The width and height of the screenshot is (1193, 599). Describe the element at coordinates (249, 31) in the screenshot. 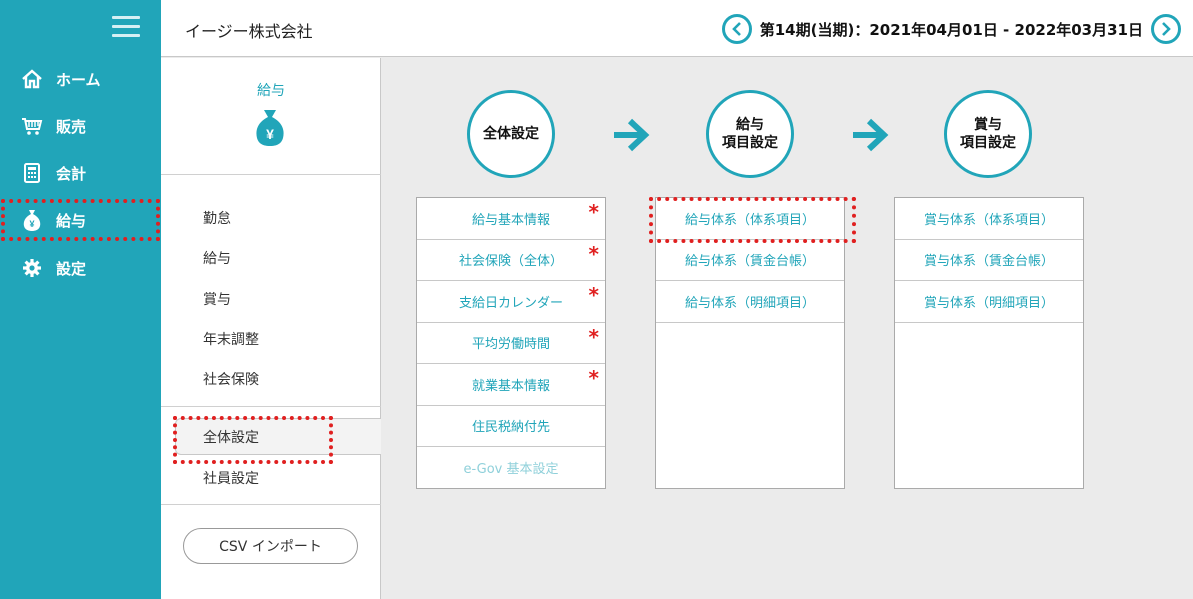

I see `company-name: イージー株式会社` at that location.